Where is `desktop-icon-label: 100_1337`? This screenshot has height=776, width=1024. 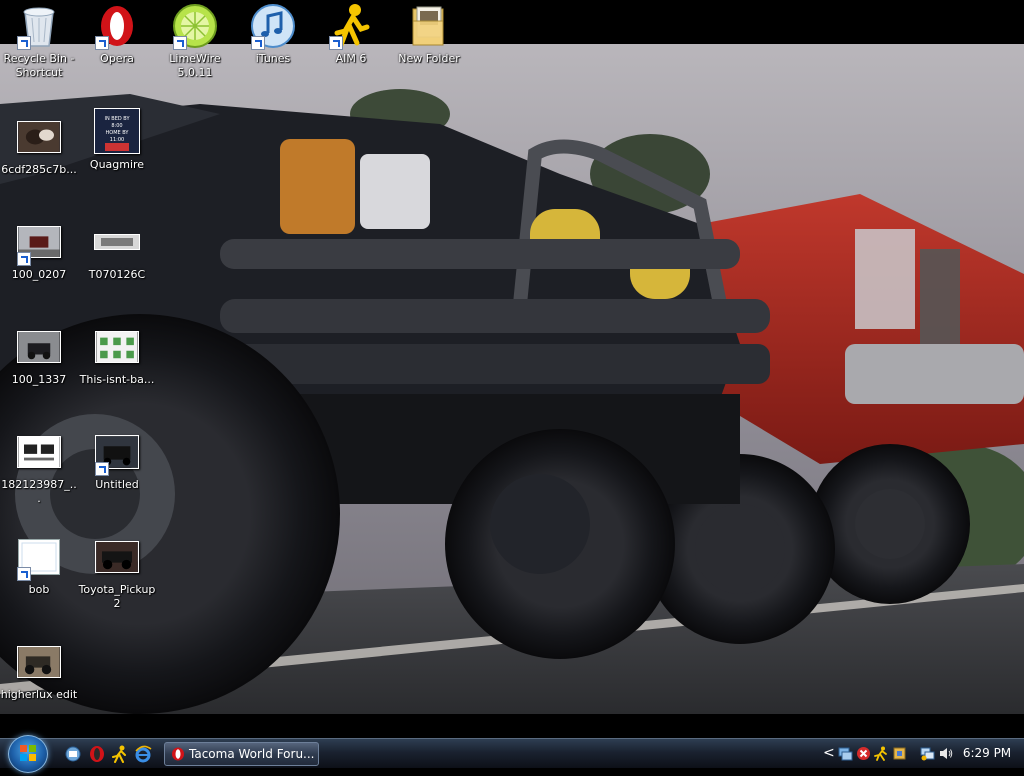 desktop-icon-label: 100_1337 is located at coordinates (39, 379).